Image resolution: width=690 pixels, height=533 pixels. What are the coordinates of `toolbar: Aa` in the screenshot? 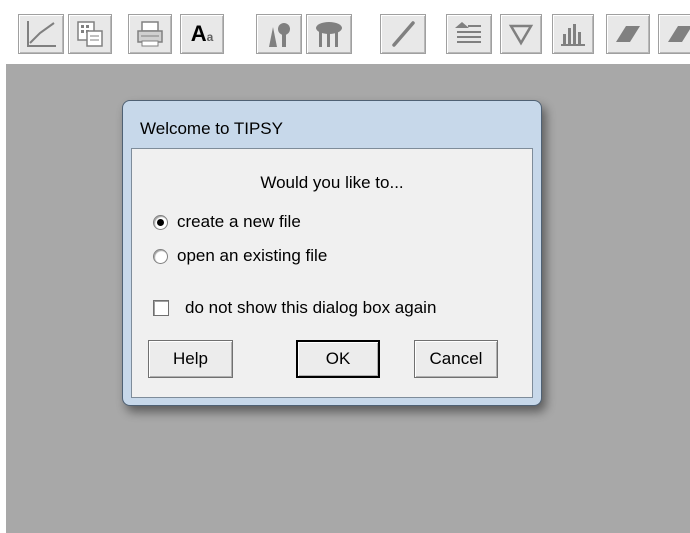 It's located at (345, 32).